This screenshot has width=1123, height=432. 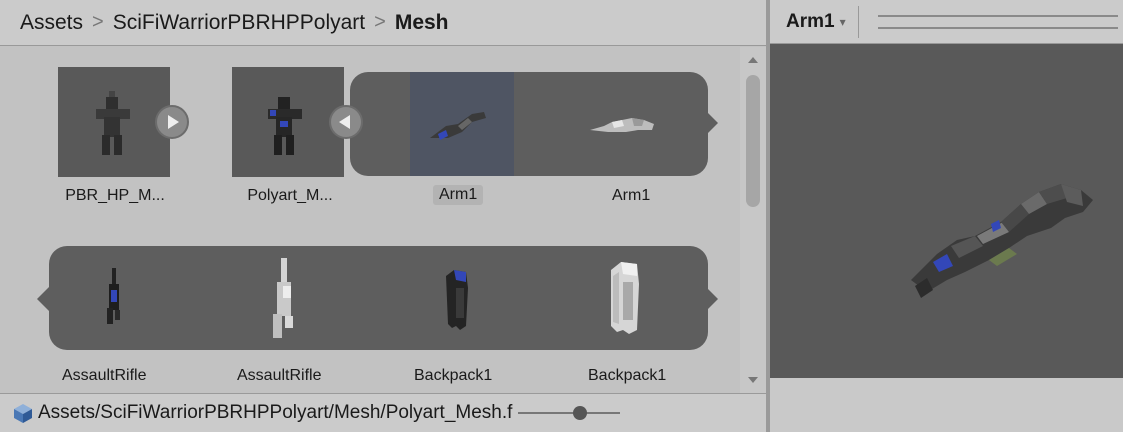 I want to click on preview-dropdown-label: Arm1, so click(x=810, y=21).